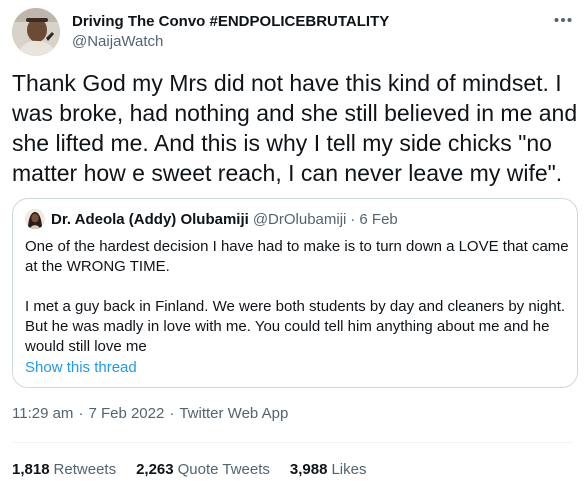 This screenshot has height=488, width=585. Describe the element at coordinates (233, 413) in the screenshot. I see `tweet-source: Twitter Web App` at that location.